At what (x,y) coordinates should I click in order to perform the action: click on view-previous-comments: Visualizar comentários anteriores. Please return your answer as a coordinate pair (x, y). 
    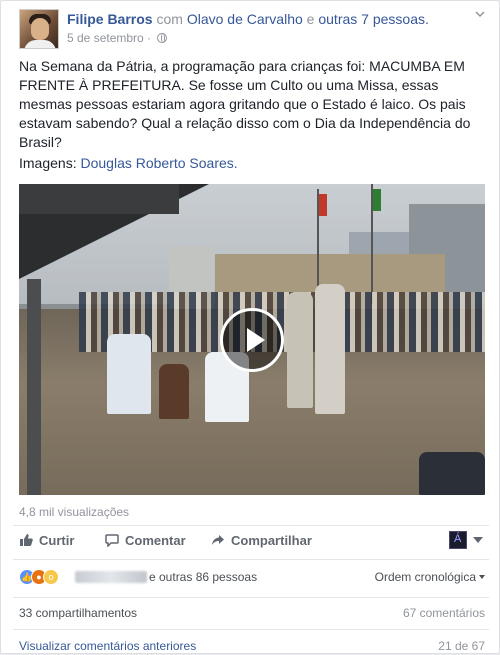
    Looking at the image, I should click on (107, 646).